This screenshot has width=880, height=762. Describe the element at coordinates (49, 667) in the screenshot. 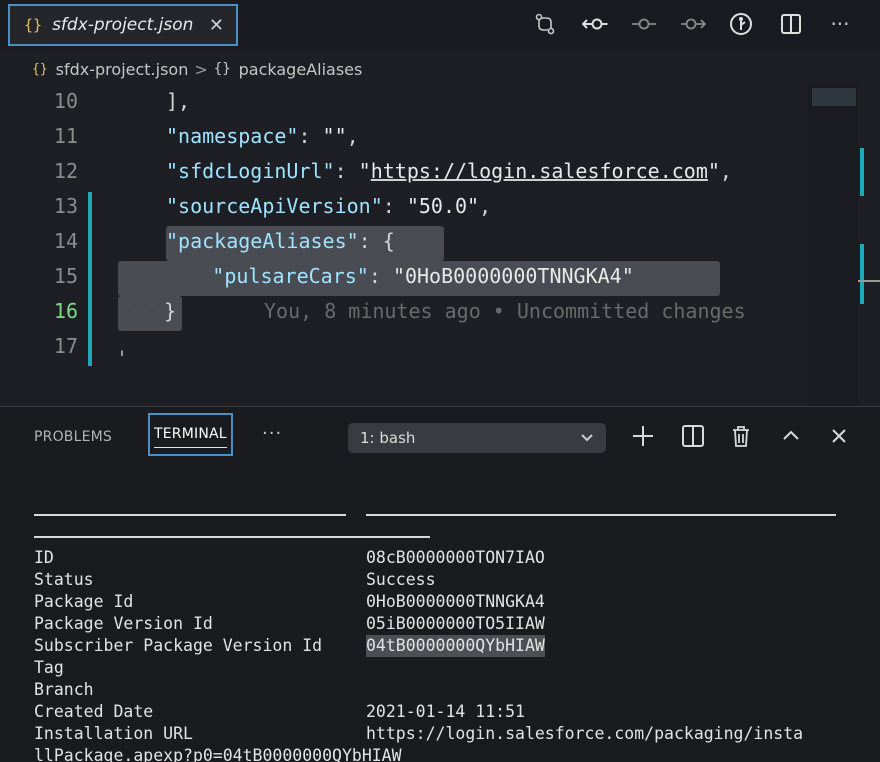

I see `table-row: Tag` at that location.